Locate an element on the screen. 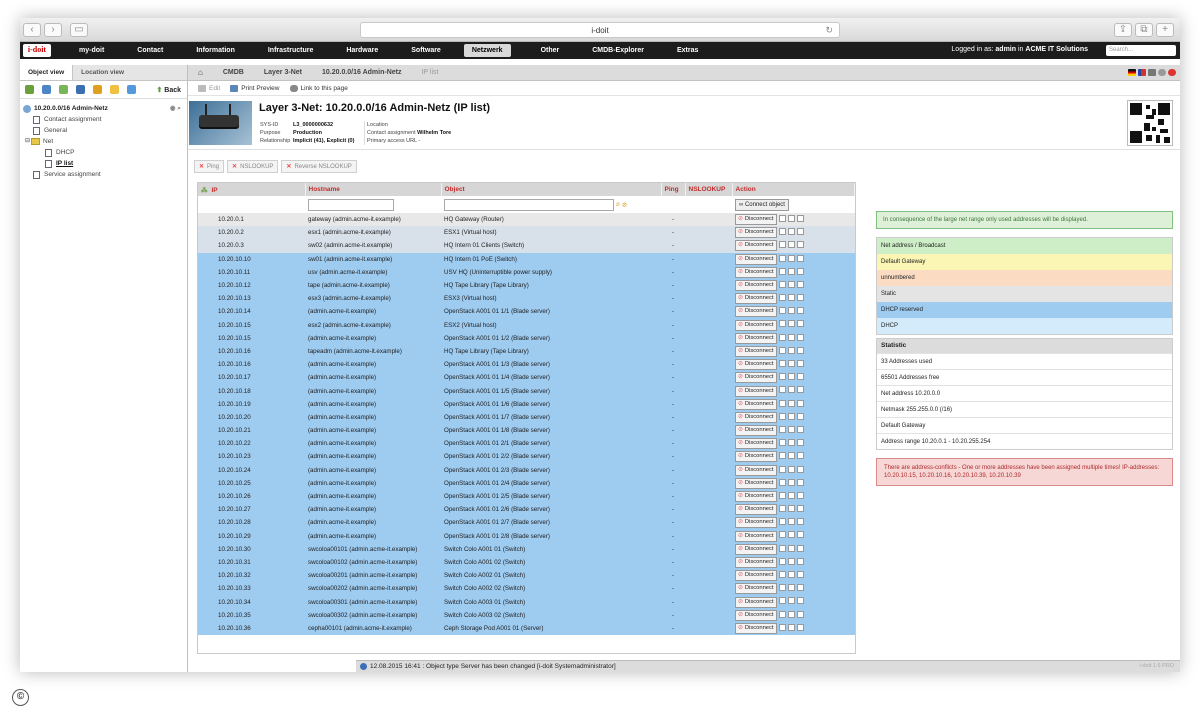  breadcrumb-object: 10.20.0.0/16 Admin-Netz is located at coordinates (362, 72).